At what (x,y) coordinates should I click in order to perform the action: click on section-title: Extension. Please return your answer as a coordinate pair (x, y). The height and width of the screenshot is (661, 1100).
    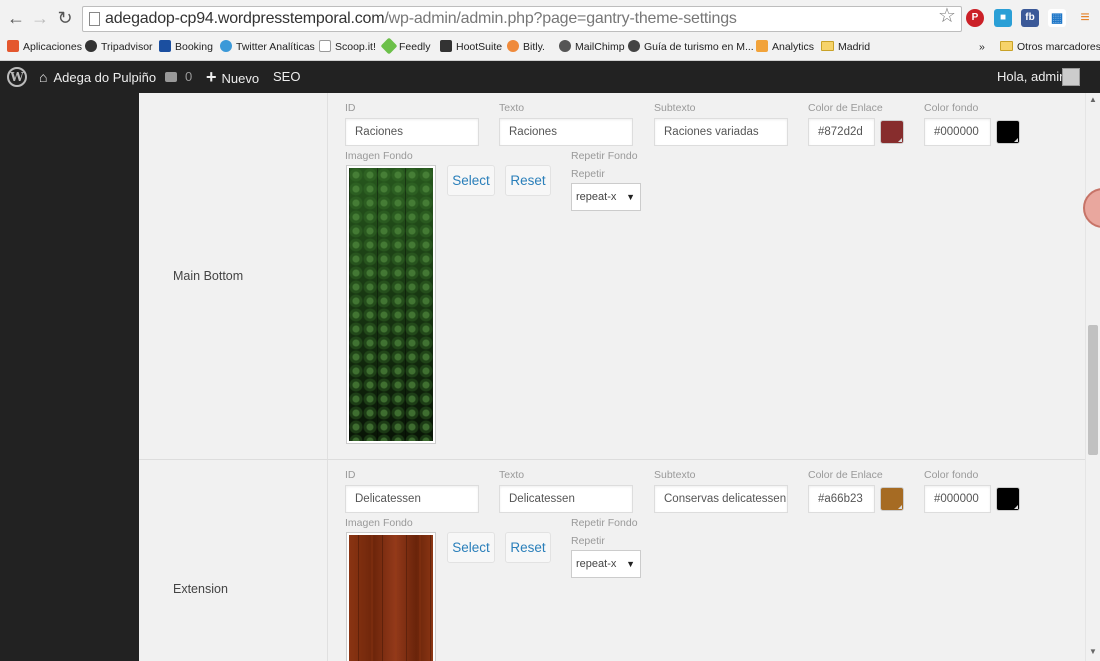
    Looking at the image, I should click on (200, 589).